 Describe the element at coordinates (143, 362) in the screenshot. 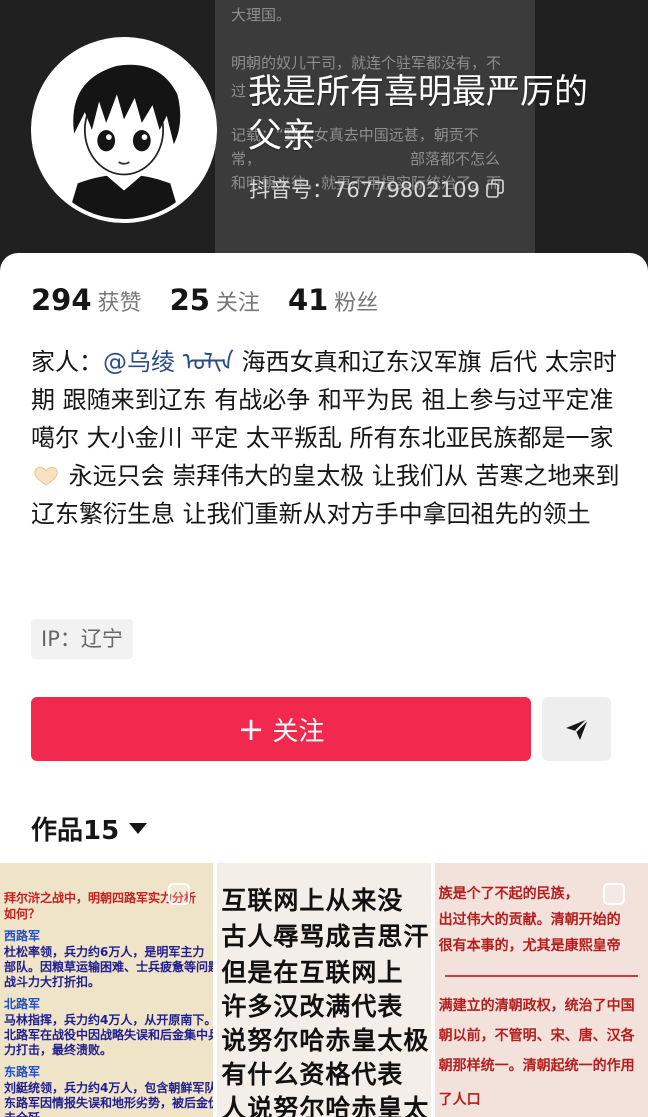

I see `bio-mention-link: @乌绫` at that location.